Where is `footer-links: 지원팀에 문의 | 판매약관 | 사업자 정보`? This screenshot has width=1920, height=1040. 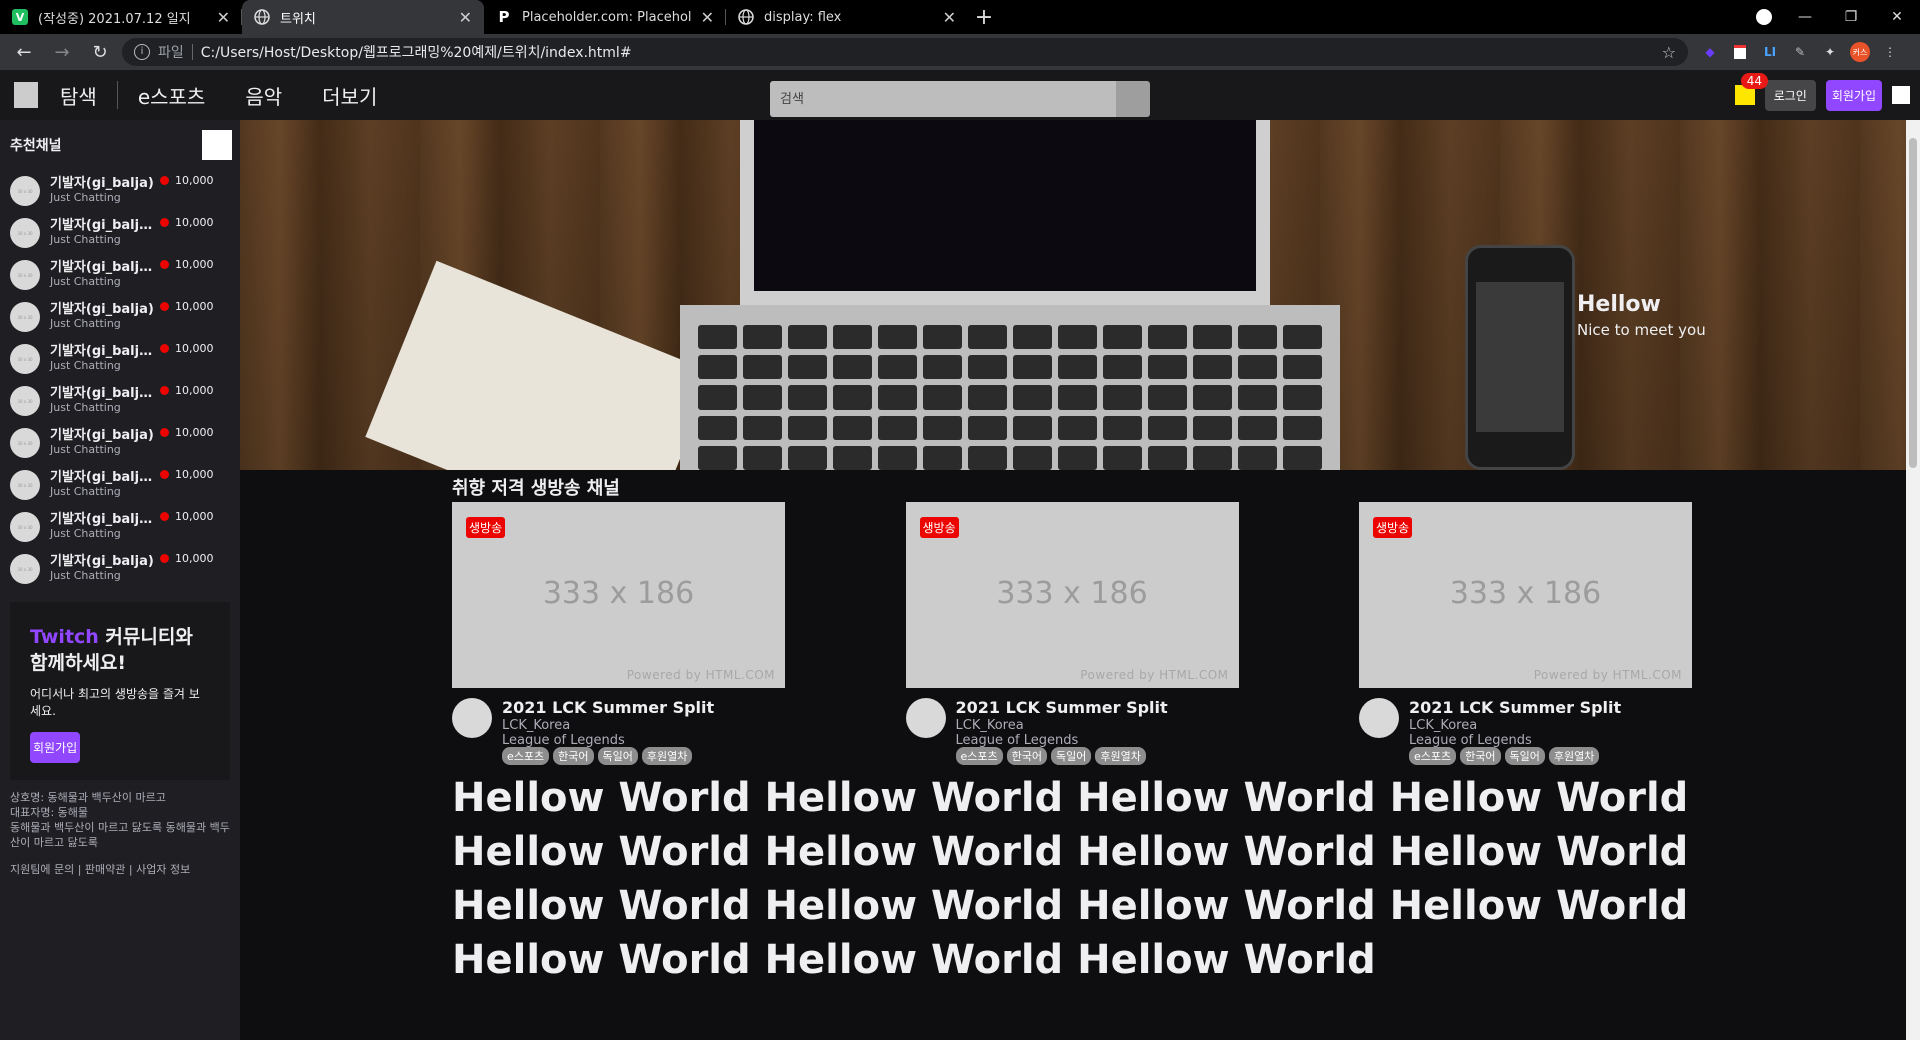
footer-links: 지원팀에 문의 | 판매약관 | 사업자 정보 is located at coordinates (120, 869).